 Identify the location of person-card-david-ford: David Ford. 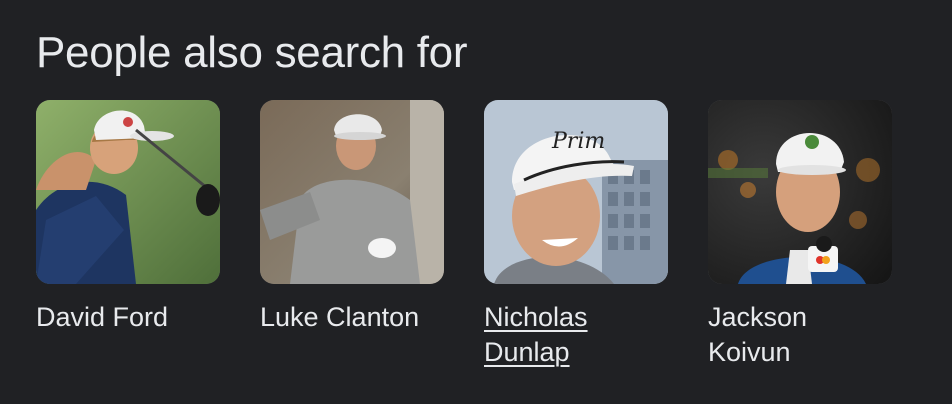
(128, 235).